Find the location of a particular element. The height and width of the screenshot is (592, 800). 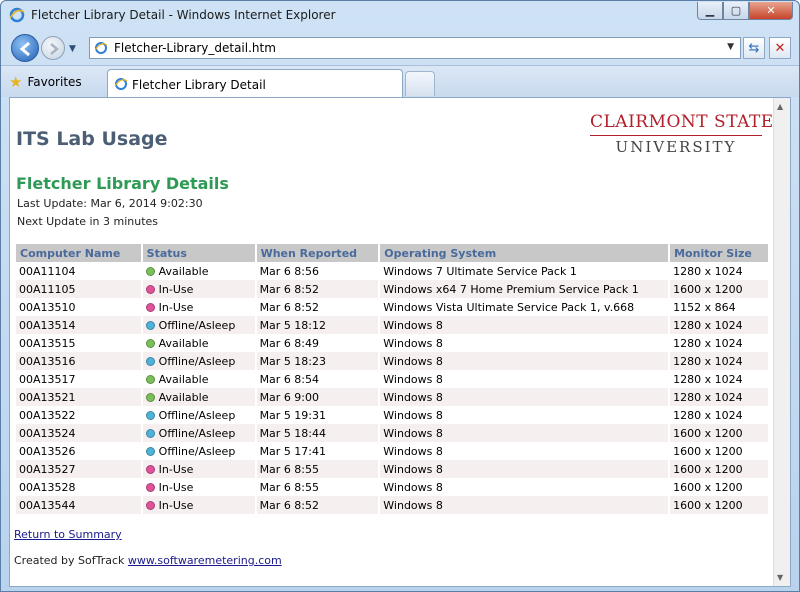

last-update: Last Update: Mar 6, 2014 9:02:30 is located at coordinates (110, 203).